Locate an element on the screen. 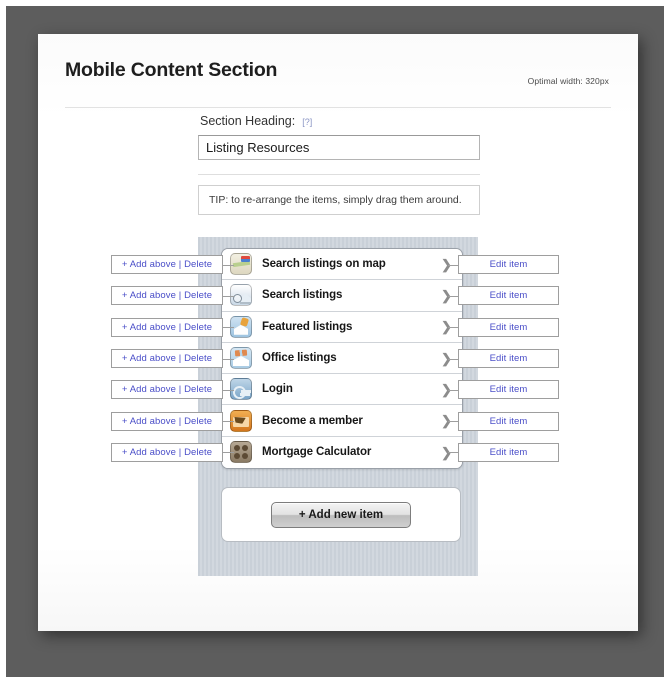 The height and width of the screenshot is (683, 670). list-item: Search listings ❯ is located at coordinates (342, 296).